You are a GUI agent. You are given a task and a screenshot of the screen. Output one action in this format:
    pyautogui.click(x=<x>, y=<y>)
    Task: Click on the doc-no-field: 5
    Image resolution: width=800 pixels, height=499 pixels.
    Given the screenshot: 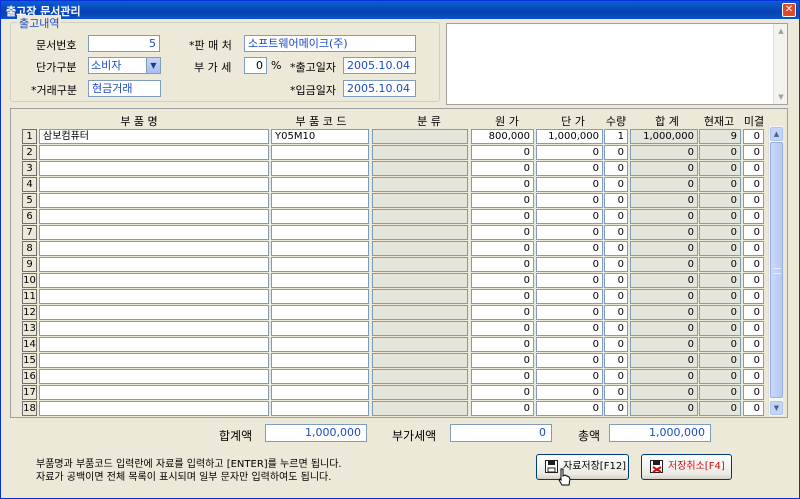 What is the action you would take?
    pyautogui.click(x=124, y=43)
    